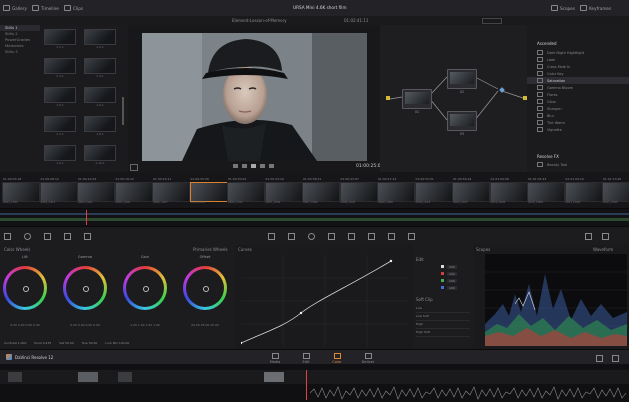 The image size is (629, 402). Describe the element at coordinates (87, 236) in the screenshot. I see `motion-effects-icon` at that location.